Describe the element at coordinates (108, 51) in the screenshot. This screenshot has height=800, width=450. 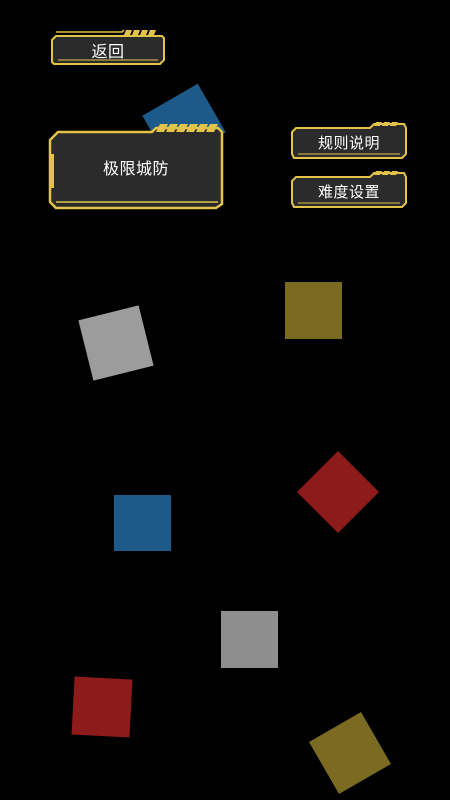
I see `back-button-label: 返回` at that location.